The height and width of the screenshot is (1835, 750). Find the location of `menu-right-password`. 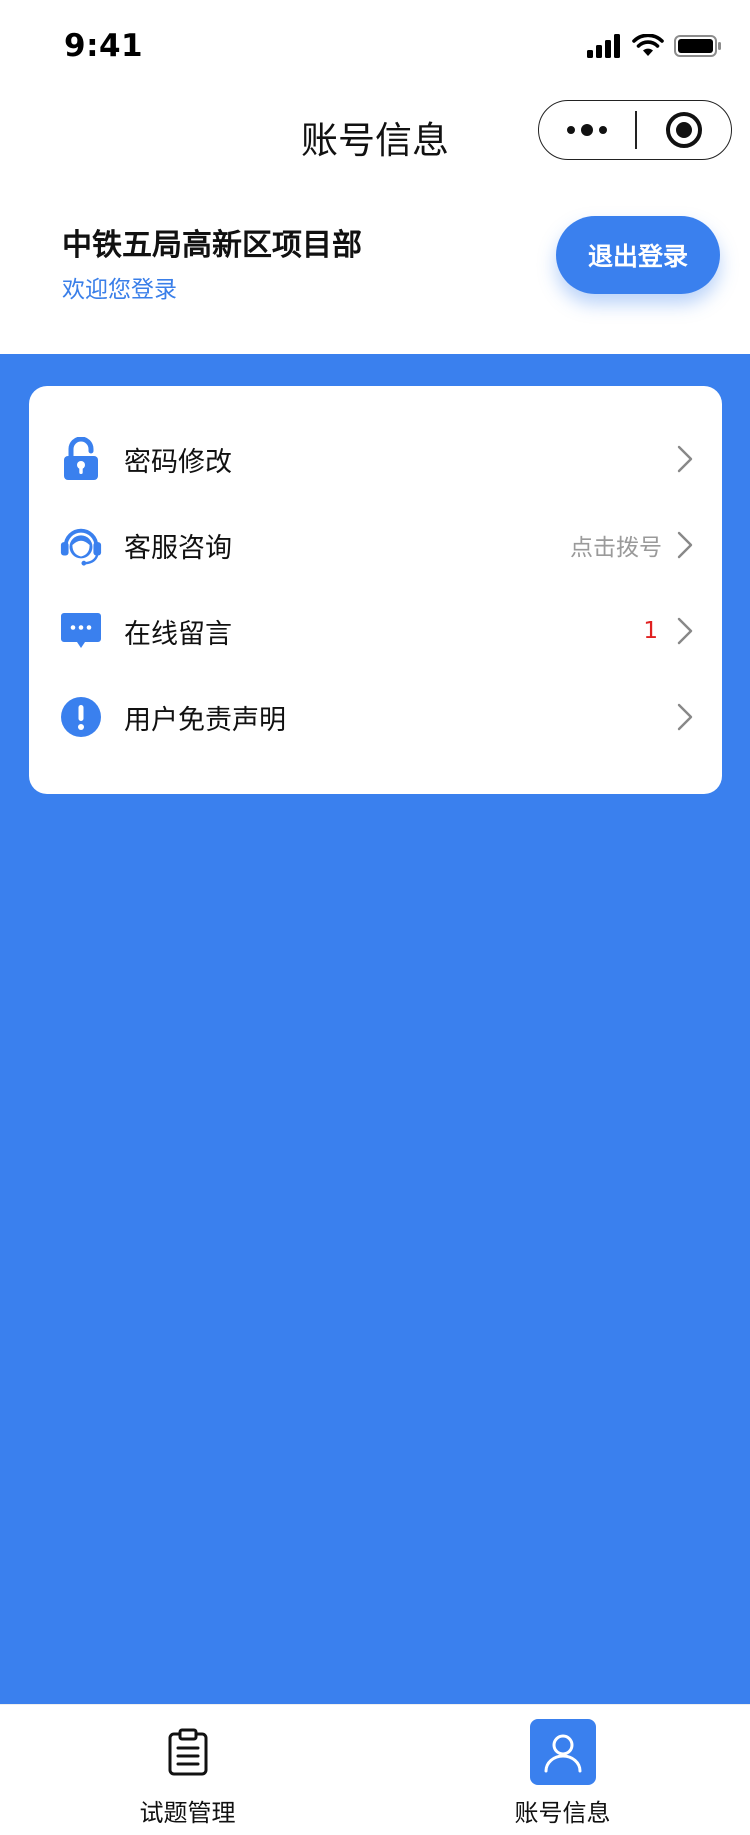

menu-right-password is located at coordinates (685, 459).